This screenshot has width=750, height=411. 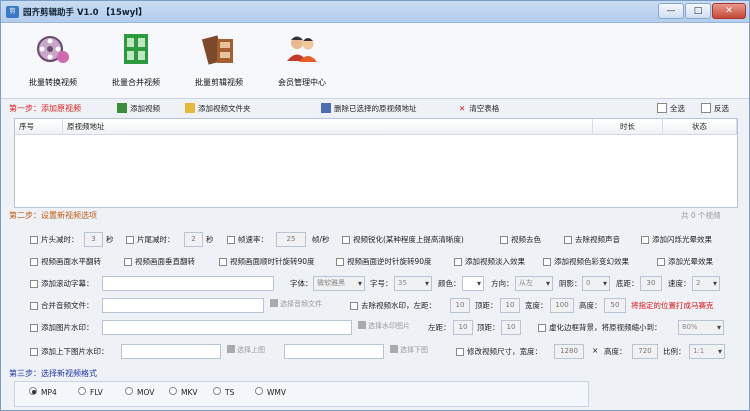 What do you see at coordinates (217, 391) in the screenshot?
I see `format-radio-ts` at bounding box center [217, 391].